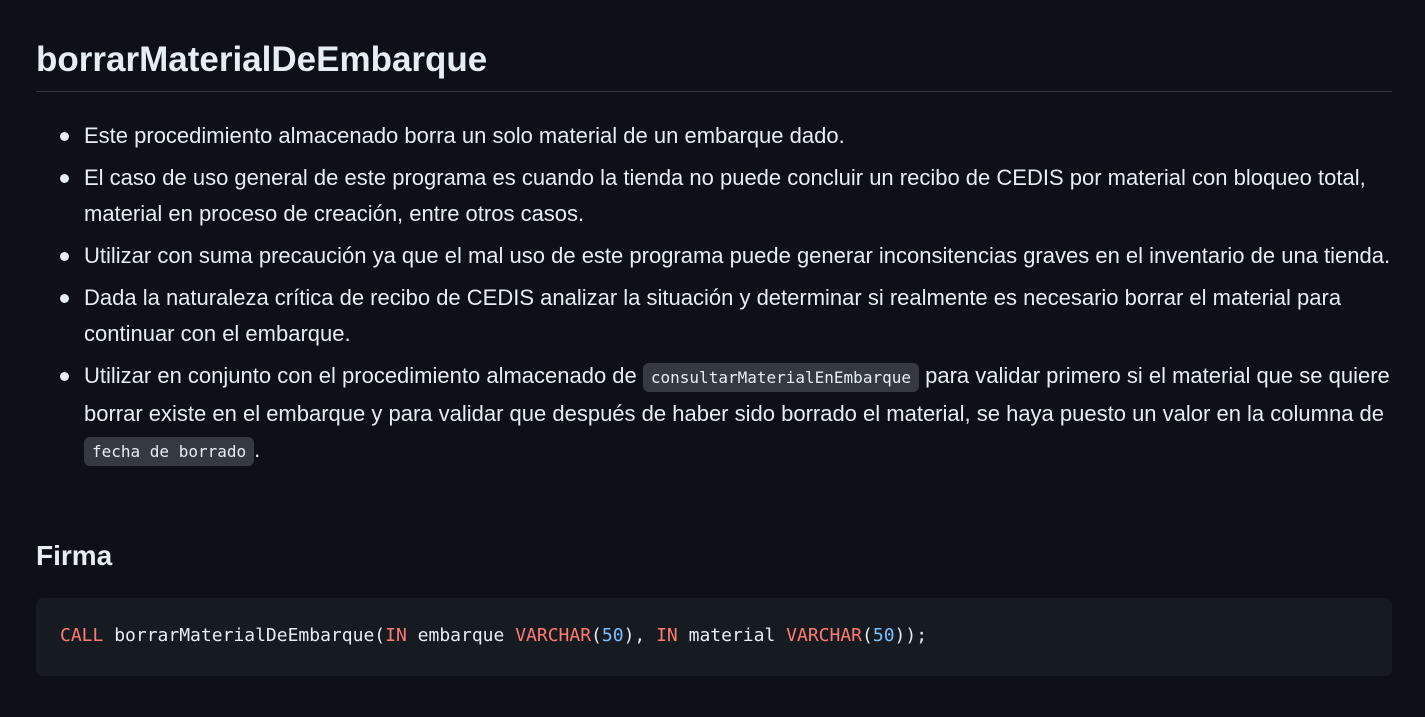 The width and height of the screenshot is (1425, 717). I want to click on list-item-text-after: ., so click(257, 449).